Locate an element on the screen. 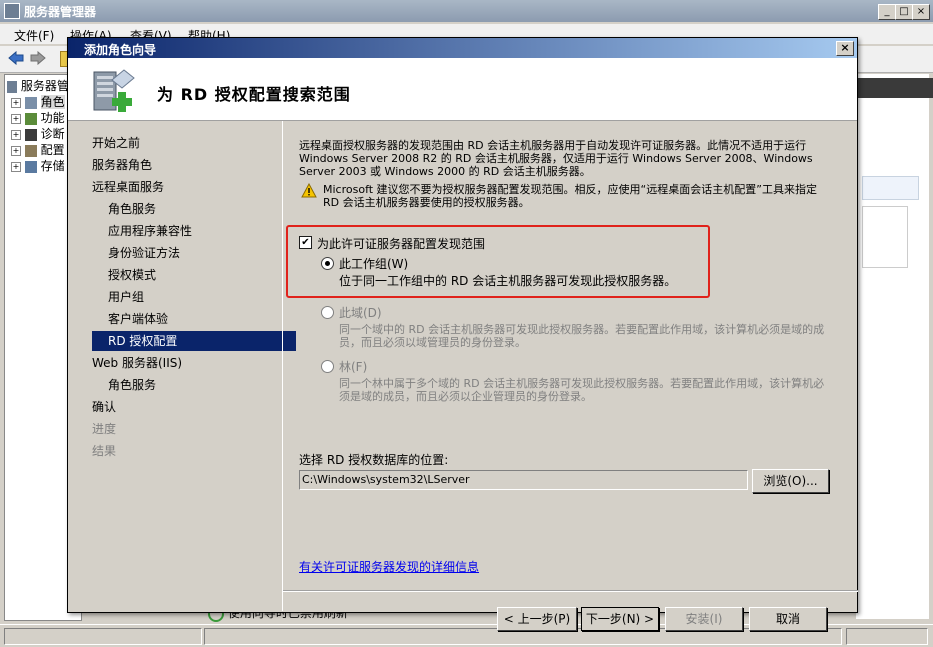 The image size is (933, 647). tree-item-features: + 功能 is located at coordinates (38, 117).